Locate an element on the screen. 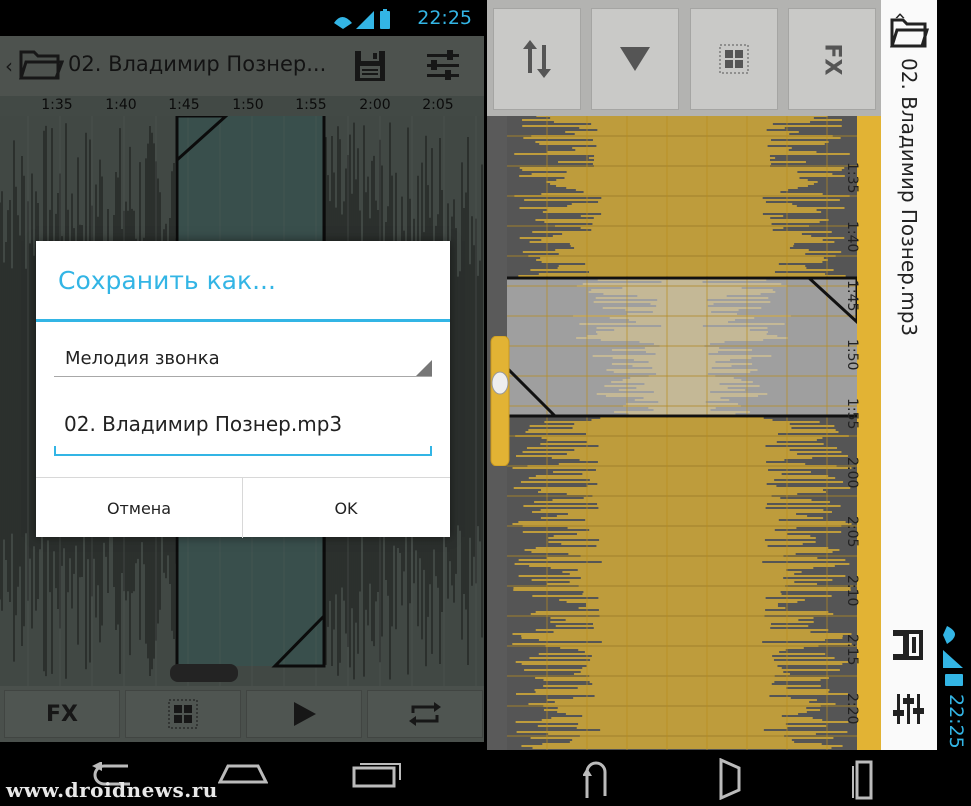 This screenshot has width=971, height=806. fx-label: FX is located at coordinates (832, 59).